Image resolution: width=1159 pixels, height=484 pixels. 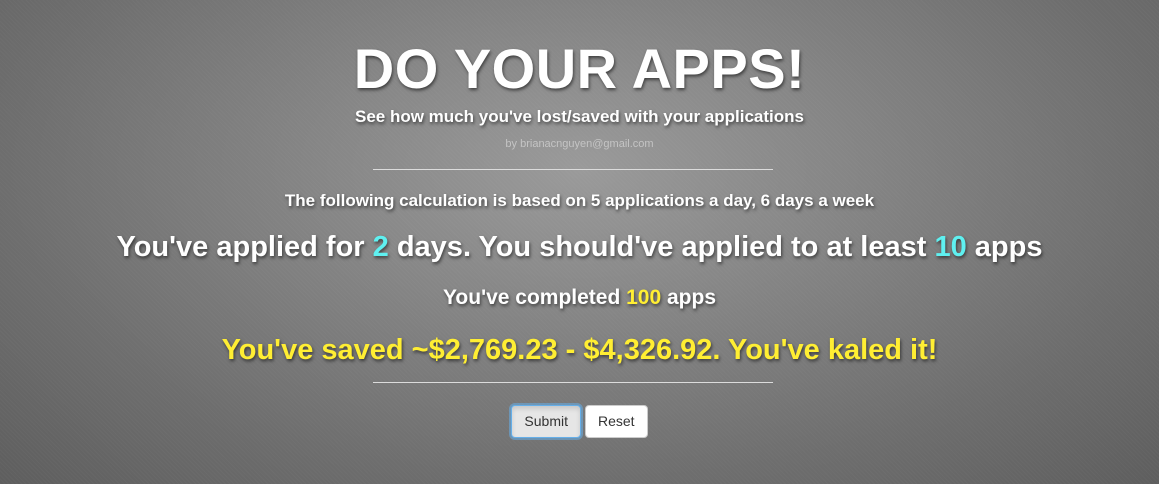 I want to click on page-title: DO YOUR APPS!, so click(x=579, y=68).